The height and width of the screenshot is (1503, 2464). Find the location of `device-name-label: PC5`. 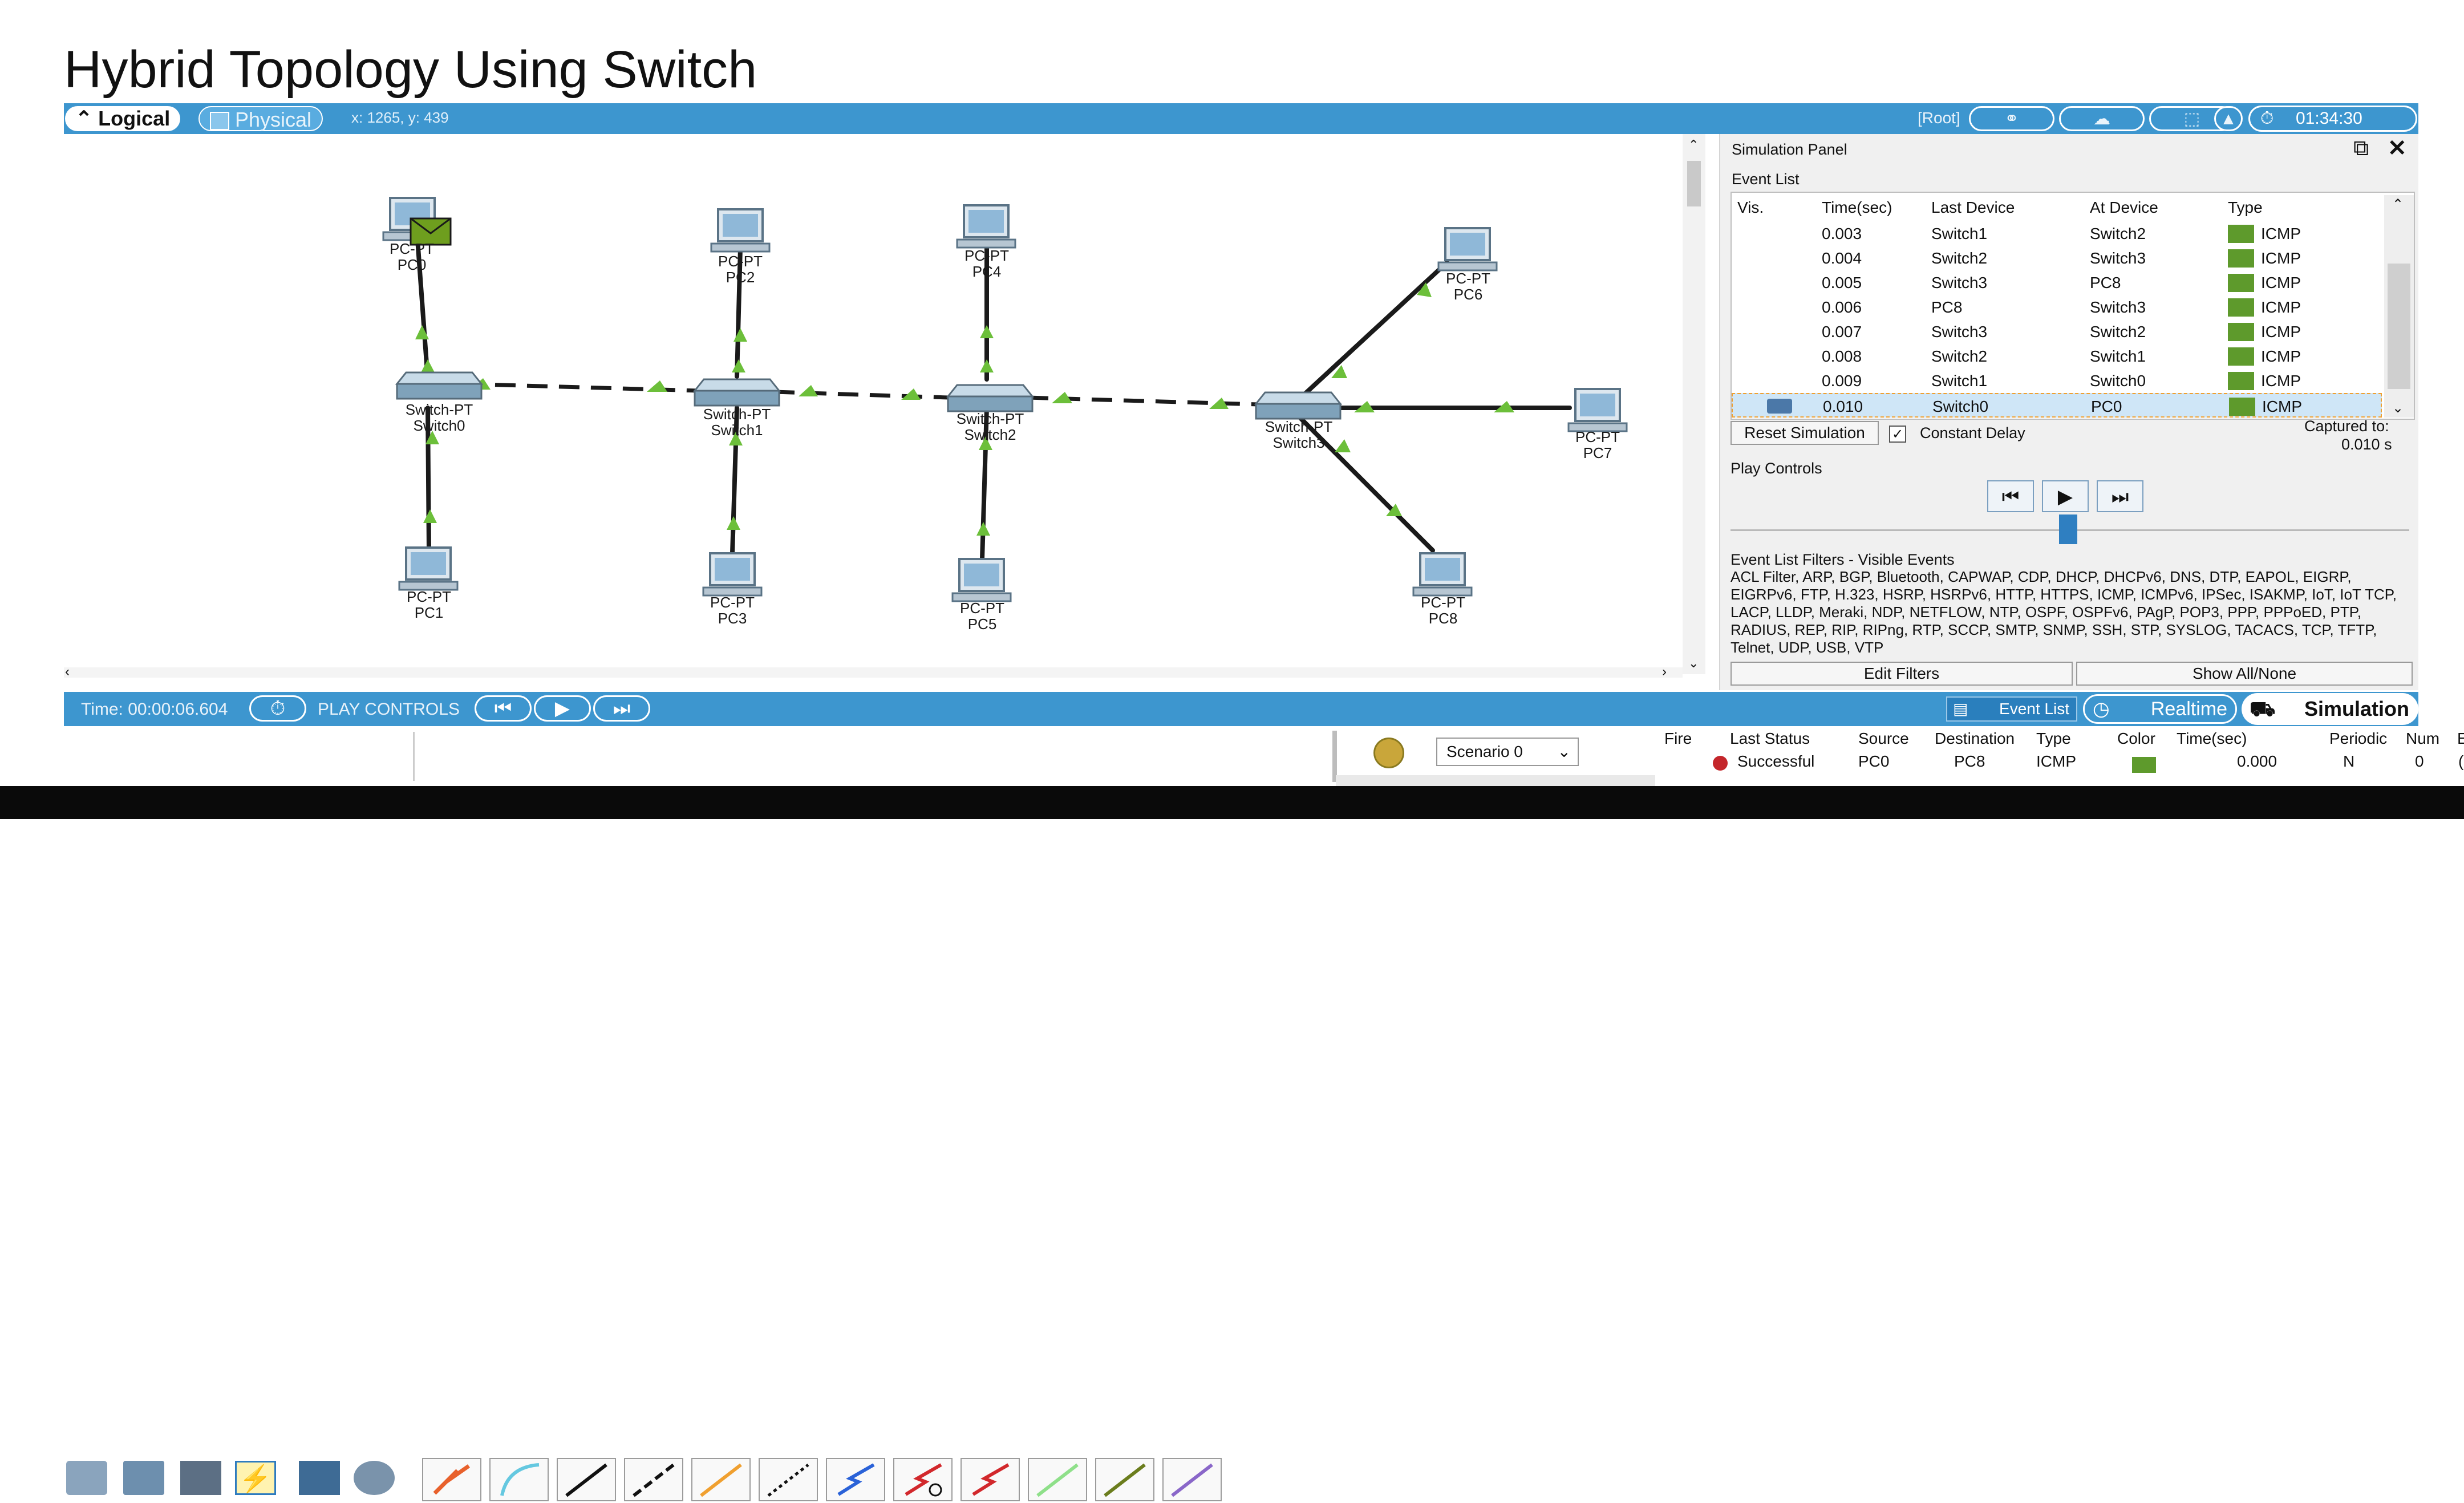

device-name-label: PC5 is located at coordinates (983, 624).